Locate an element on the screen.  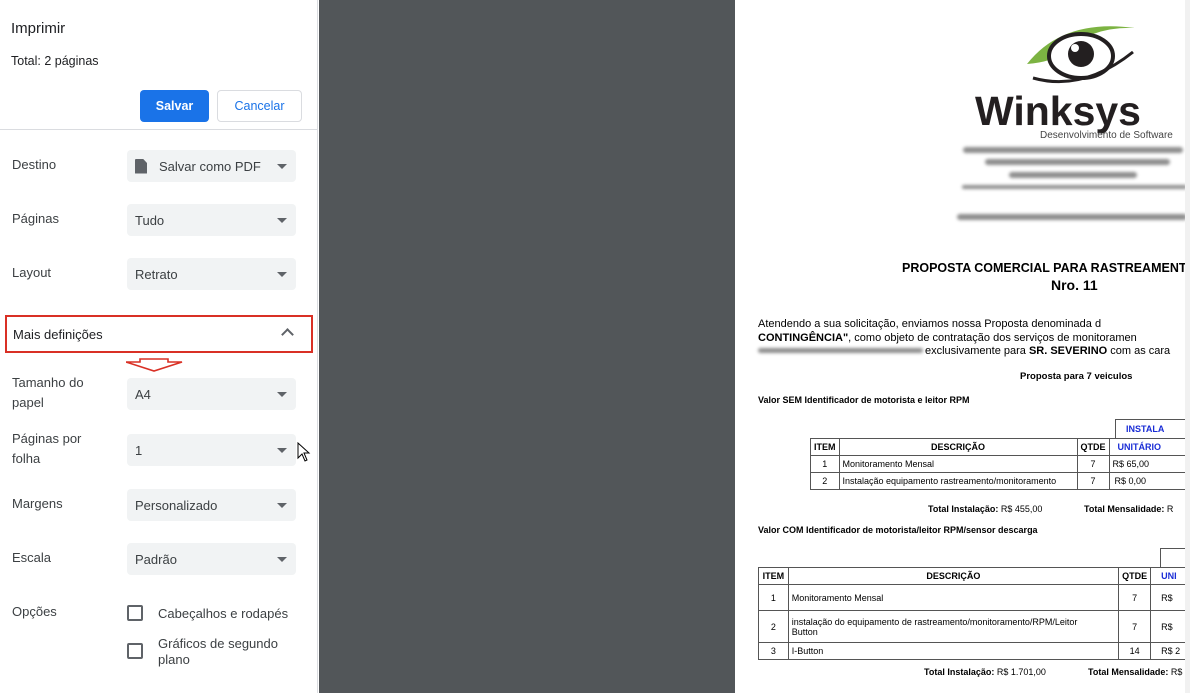
margins-value: Personalizado is located at coordinates (176, 505).